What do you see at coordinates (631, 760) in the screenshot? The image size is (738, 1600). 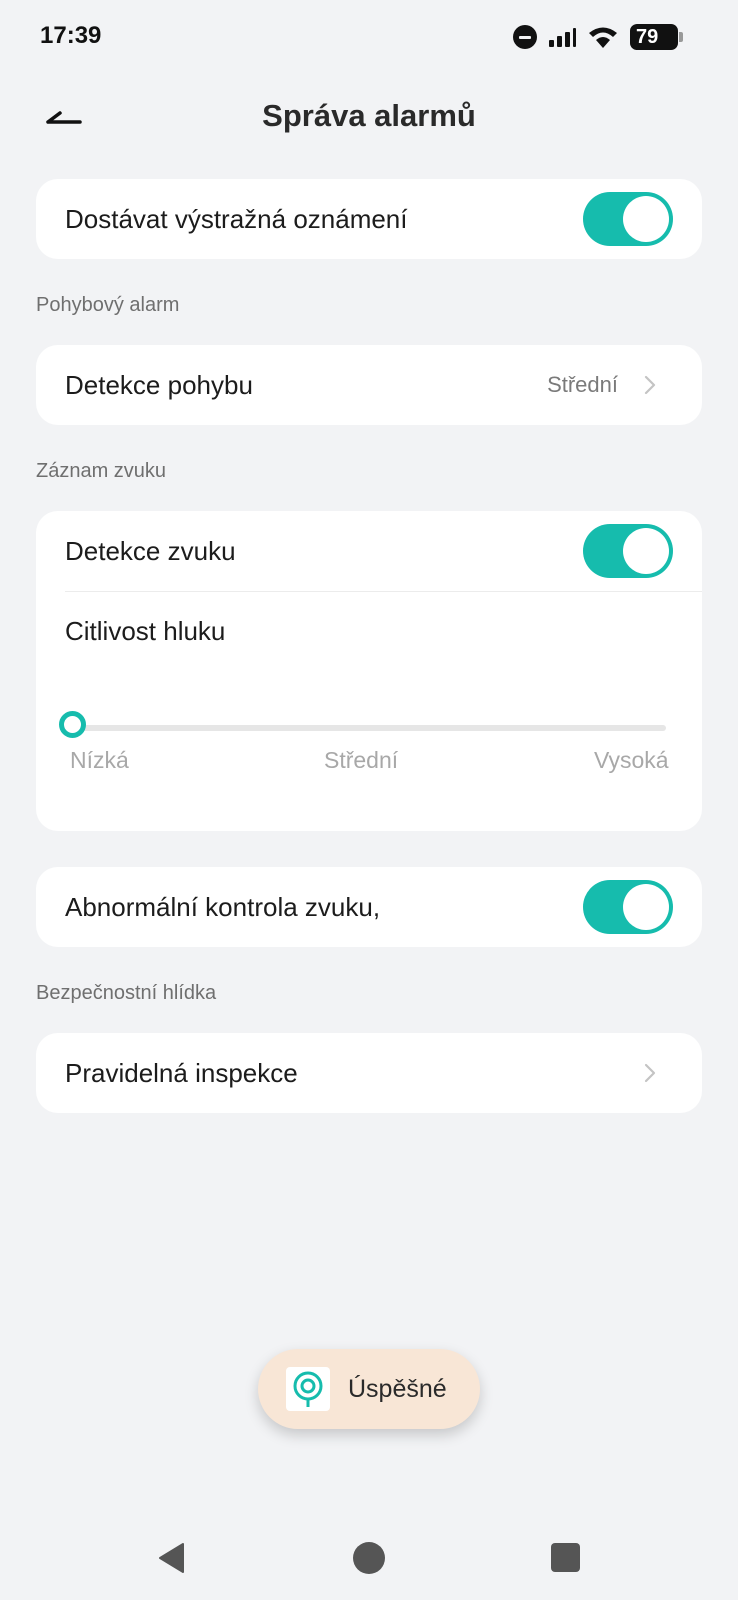 I see `sensitivity-level-high: Vysoká` at bounding box center [631, 760].